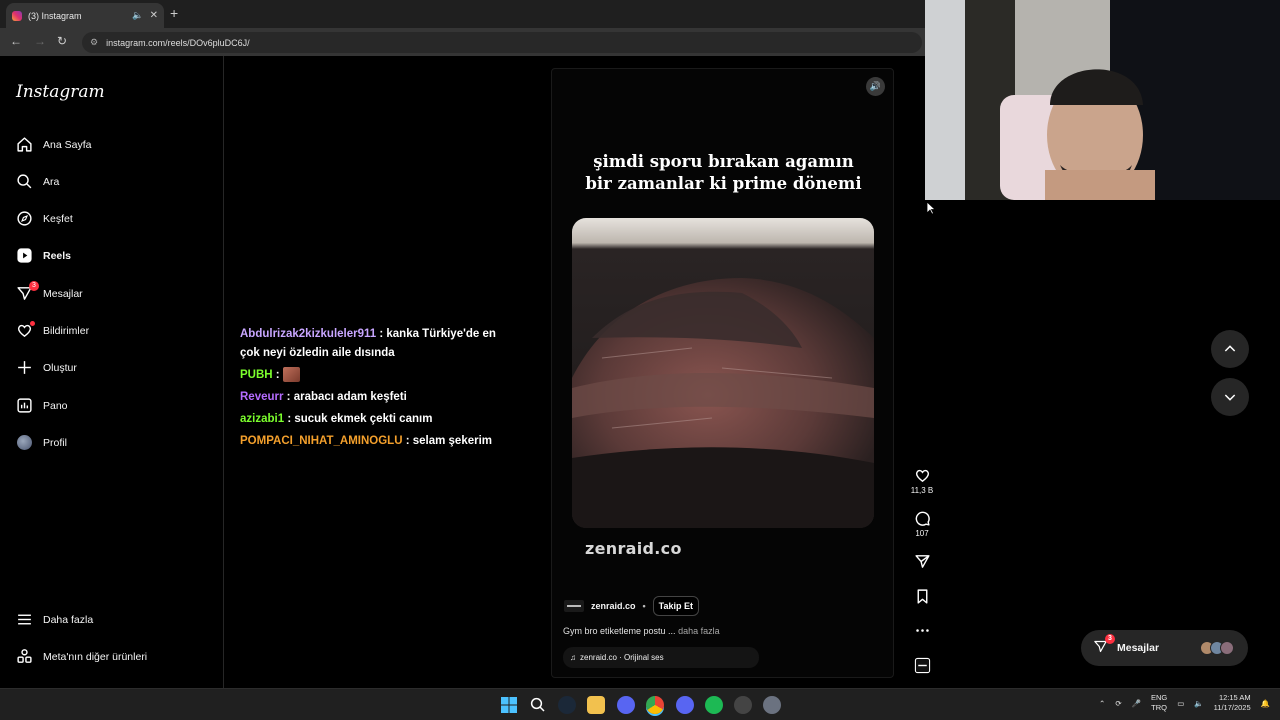  Describe the element at coordinates (922, 666) in the screenshot. I see `audio-thumbnail-button` at that location.